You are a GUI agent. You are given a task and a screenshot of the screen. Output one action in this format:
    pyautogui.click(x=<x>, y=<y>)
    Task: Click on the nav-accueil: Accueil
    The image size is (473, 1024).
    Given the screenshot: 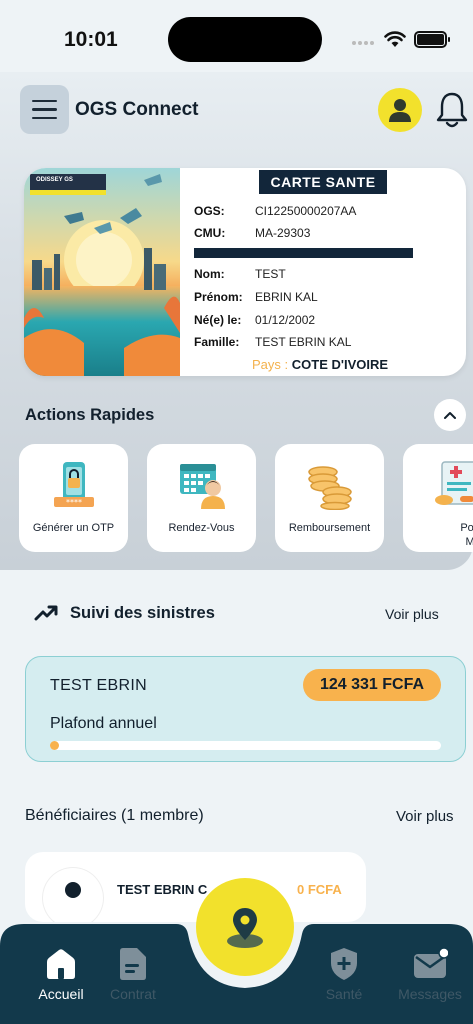 What is the action you would take?
    pyautogui.click(x=61, y=974)
    